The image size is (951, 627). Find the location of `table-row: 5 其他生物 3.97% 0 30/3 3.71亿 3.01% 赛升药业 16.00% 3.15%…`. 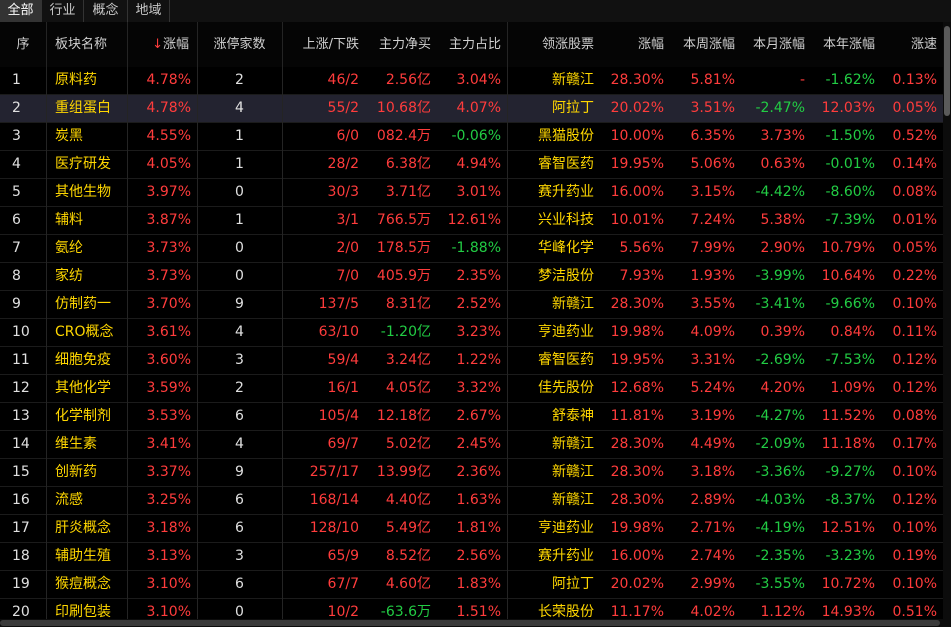

table-row: 5 其他生物 3.97% 0 30/3 3.71亿 3.01% 赛升药业 16.00% 3.15%… is located at coordinates (471, 193).